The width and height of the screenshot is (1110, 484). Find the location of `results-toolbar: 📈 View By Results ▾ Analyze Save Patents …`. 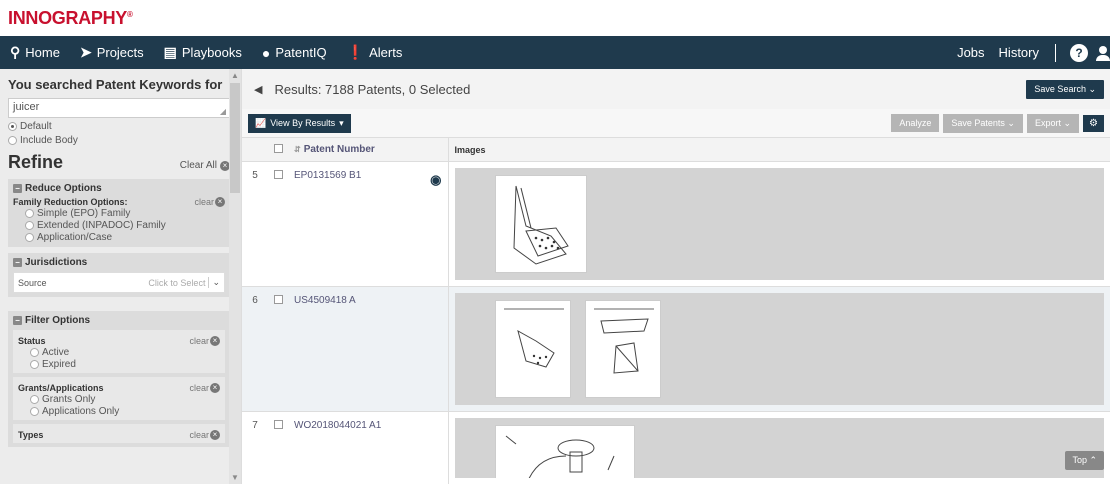

results-toolbar: 📈 View By Results ▾ Analyze Save Patents … is located at coordinates (676, 123).